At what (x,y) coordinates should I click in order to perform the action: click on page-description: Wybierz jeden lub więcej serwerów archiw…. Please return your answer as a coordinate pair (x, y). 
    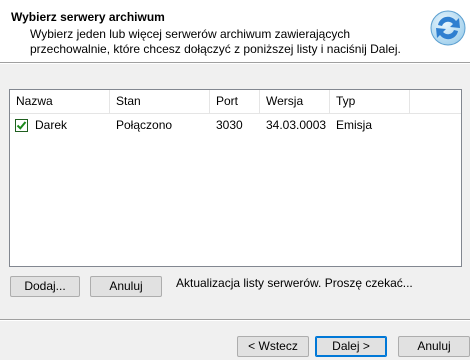
    Looking at the image, I should click on (215, 41).